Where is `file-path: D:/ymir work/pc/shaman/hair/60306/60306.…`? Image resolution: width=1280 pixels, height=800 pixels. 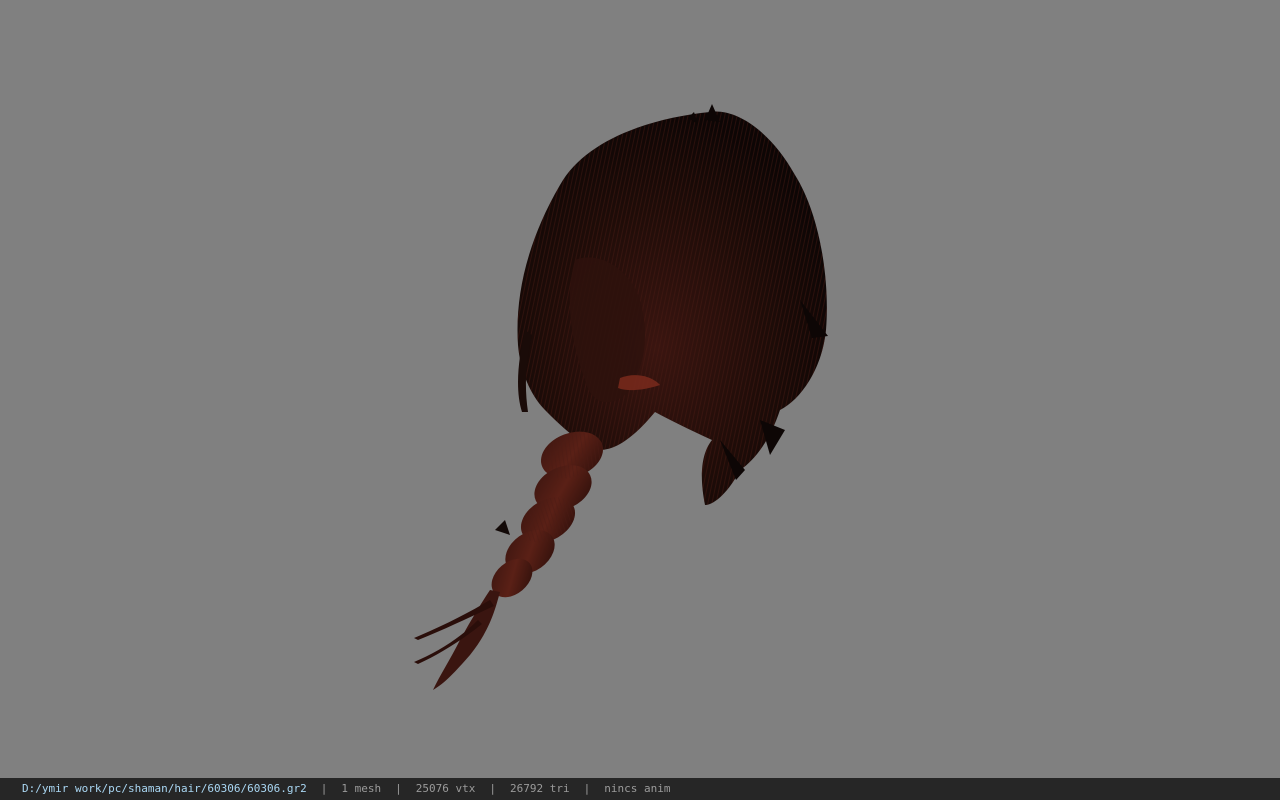 file-path: D:/ymir work/pc/shaman/hair/60306/60306.… is located at coordinates (164, 788).